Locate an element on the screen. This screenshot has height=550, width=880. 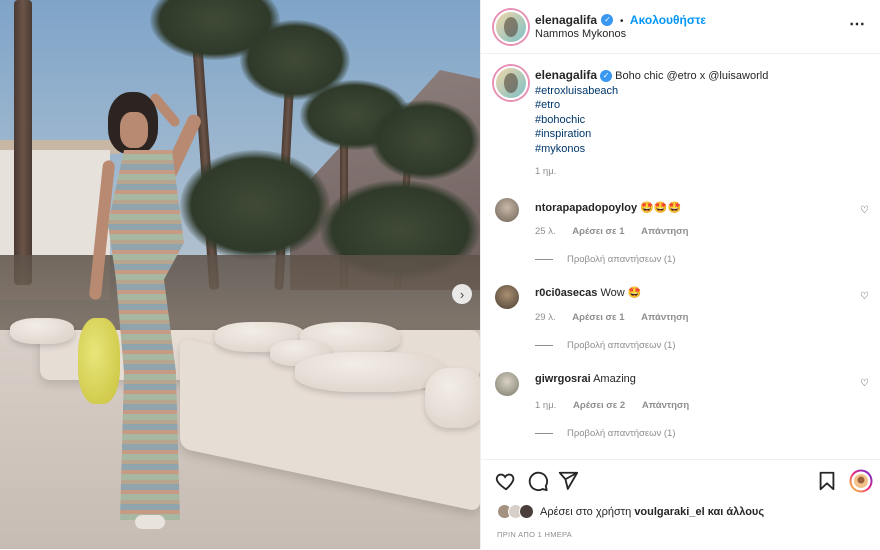
comment-meta: 29 λ. Αρέσει σε 1 Απάντηση is located at coordinates (611, 317).